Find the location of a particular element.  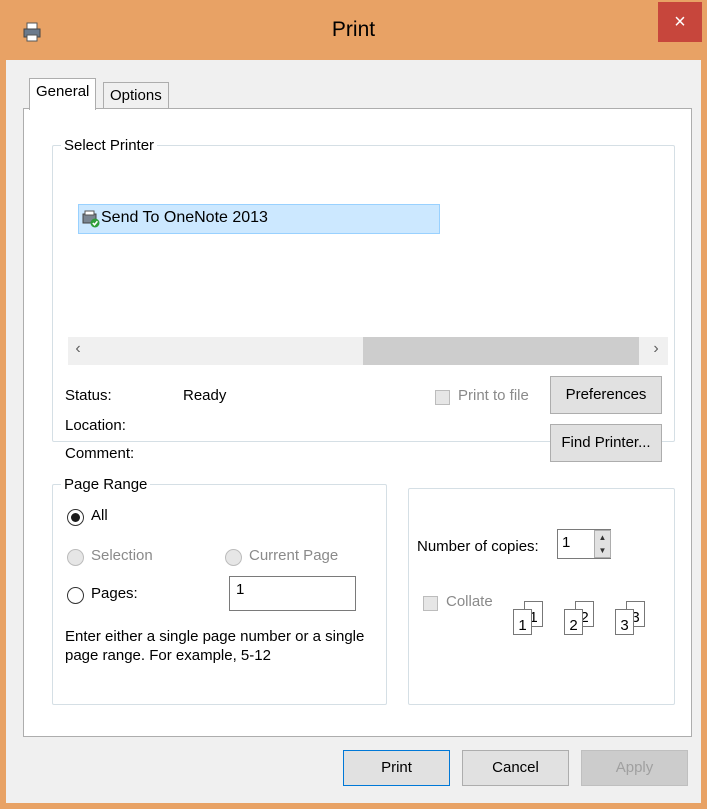

status-value: Ready is located at coordinates (205, 395).